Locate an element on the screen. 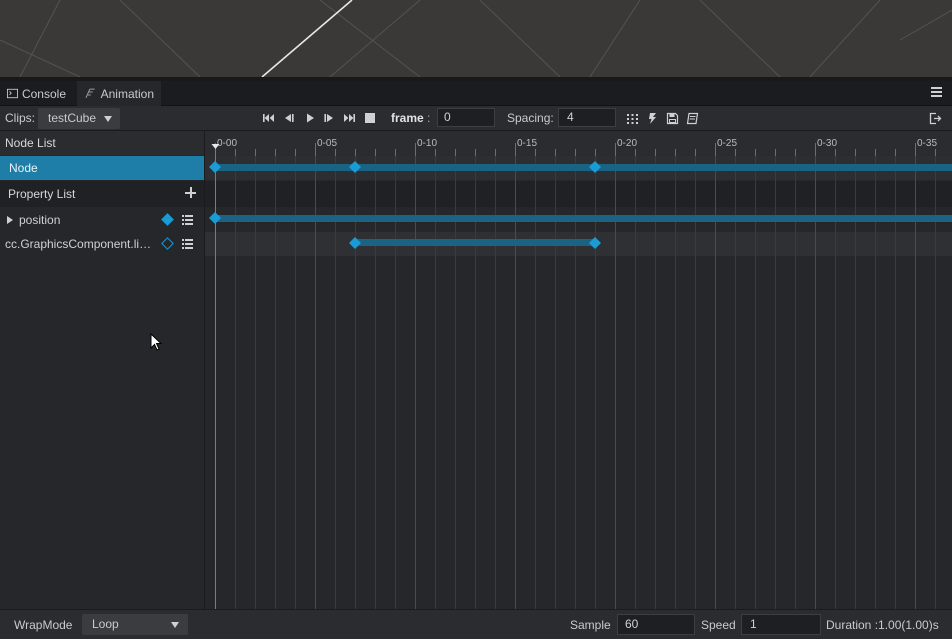 This screenshot has width=952, height=639. scene-object-line is located at coordinates (307, 38).